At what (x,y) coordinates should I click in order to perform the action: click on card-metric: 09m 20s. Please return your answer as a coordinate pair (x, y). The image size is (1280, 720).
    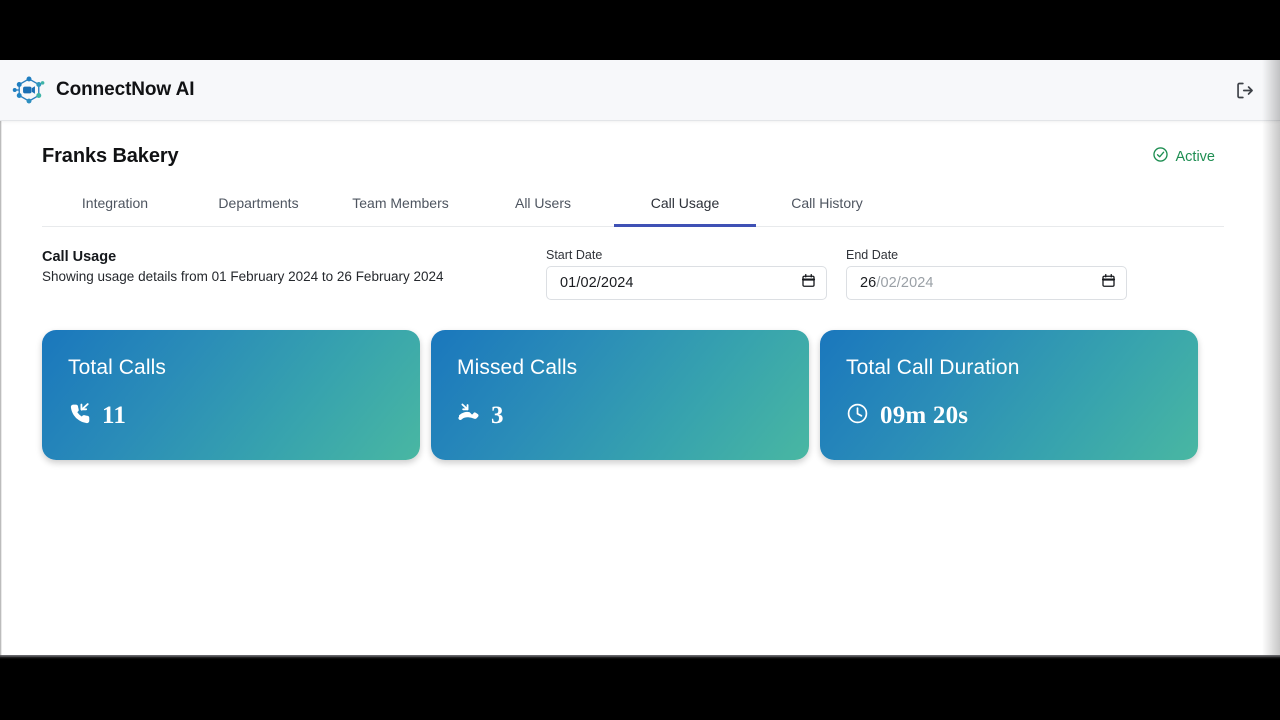
    Looking at the image, I should click on (1022, 416).